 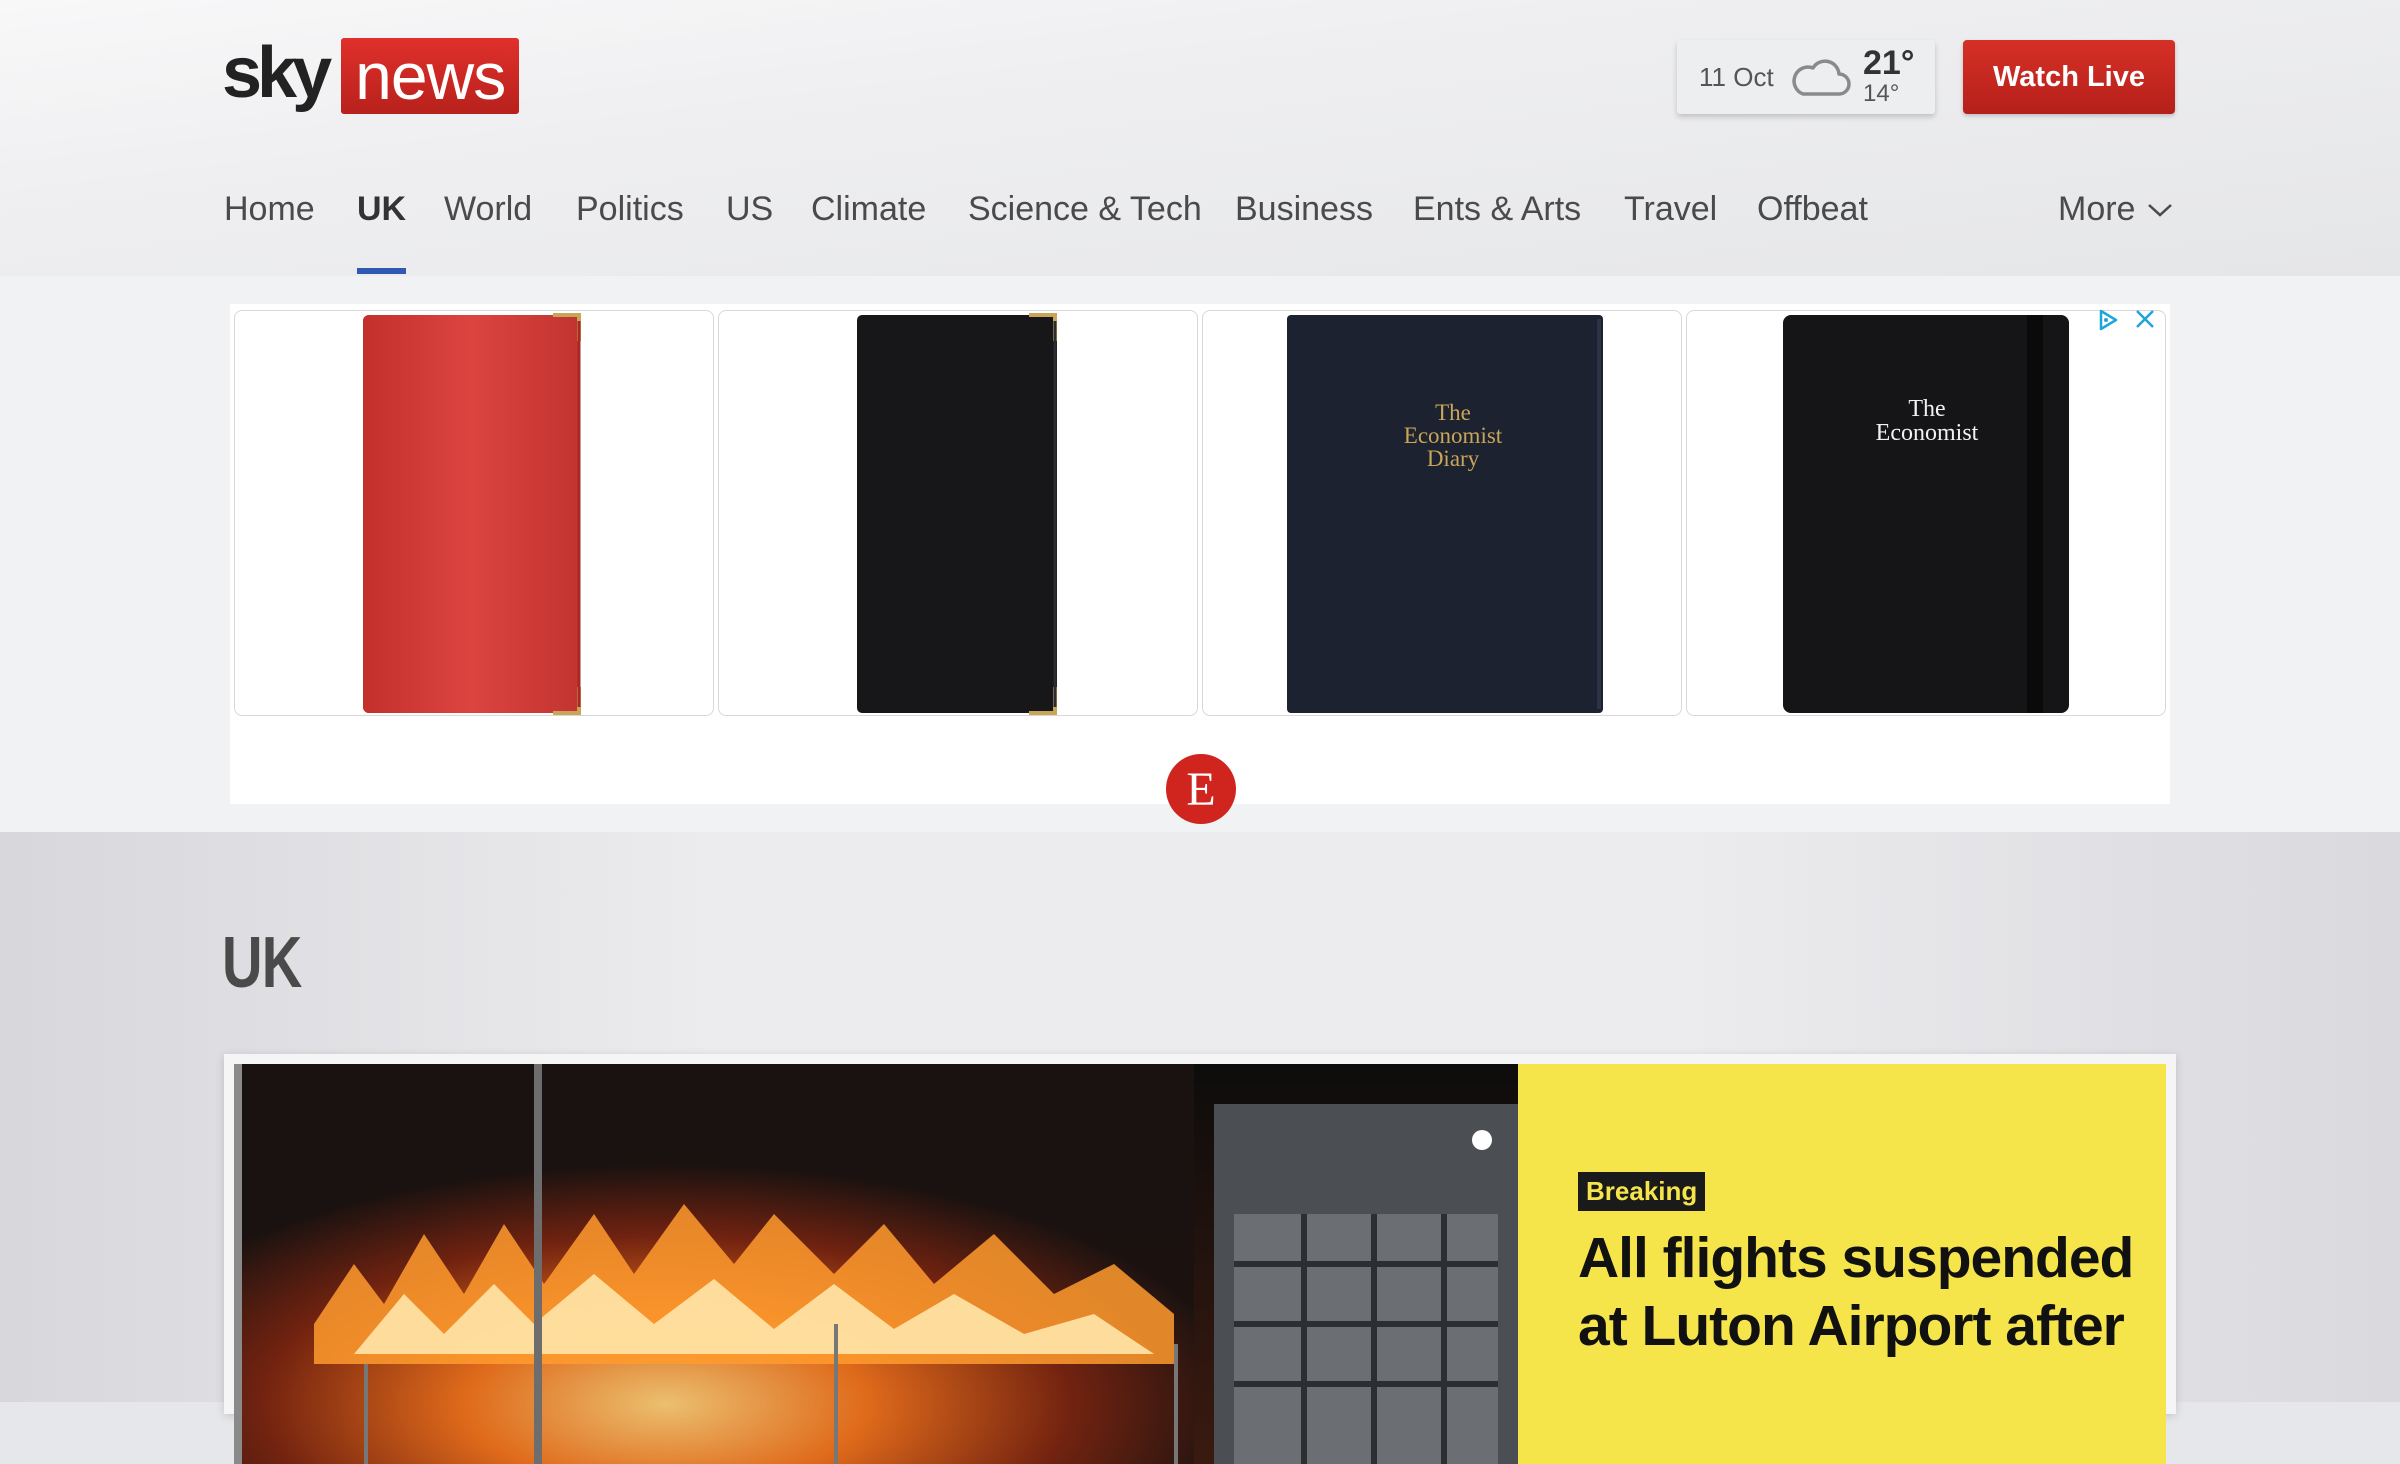 I want to click on nav-item-offbeat: Offbeat, so click(x=1812, y=209).